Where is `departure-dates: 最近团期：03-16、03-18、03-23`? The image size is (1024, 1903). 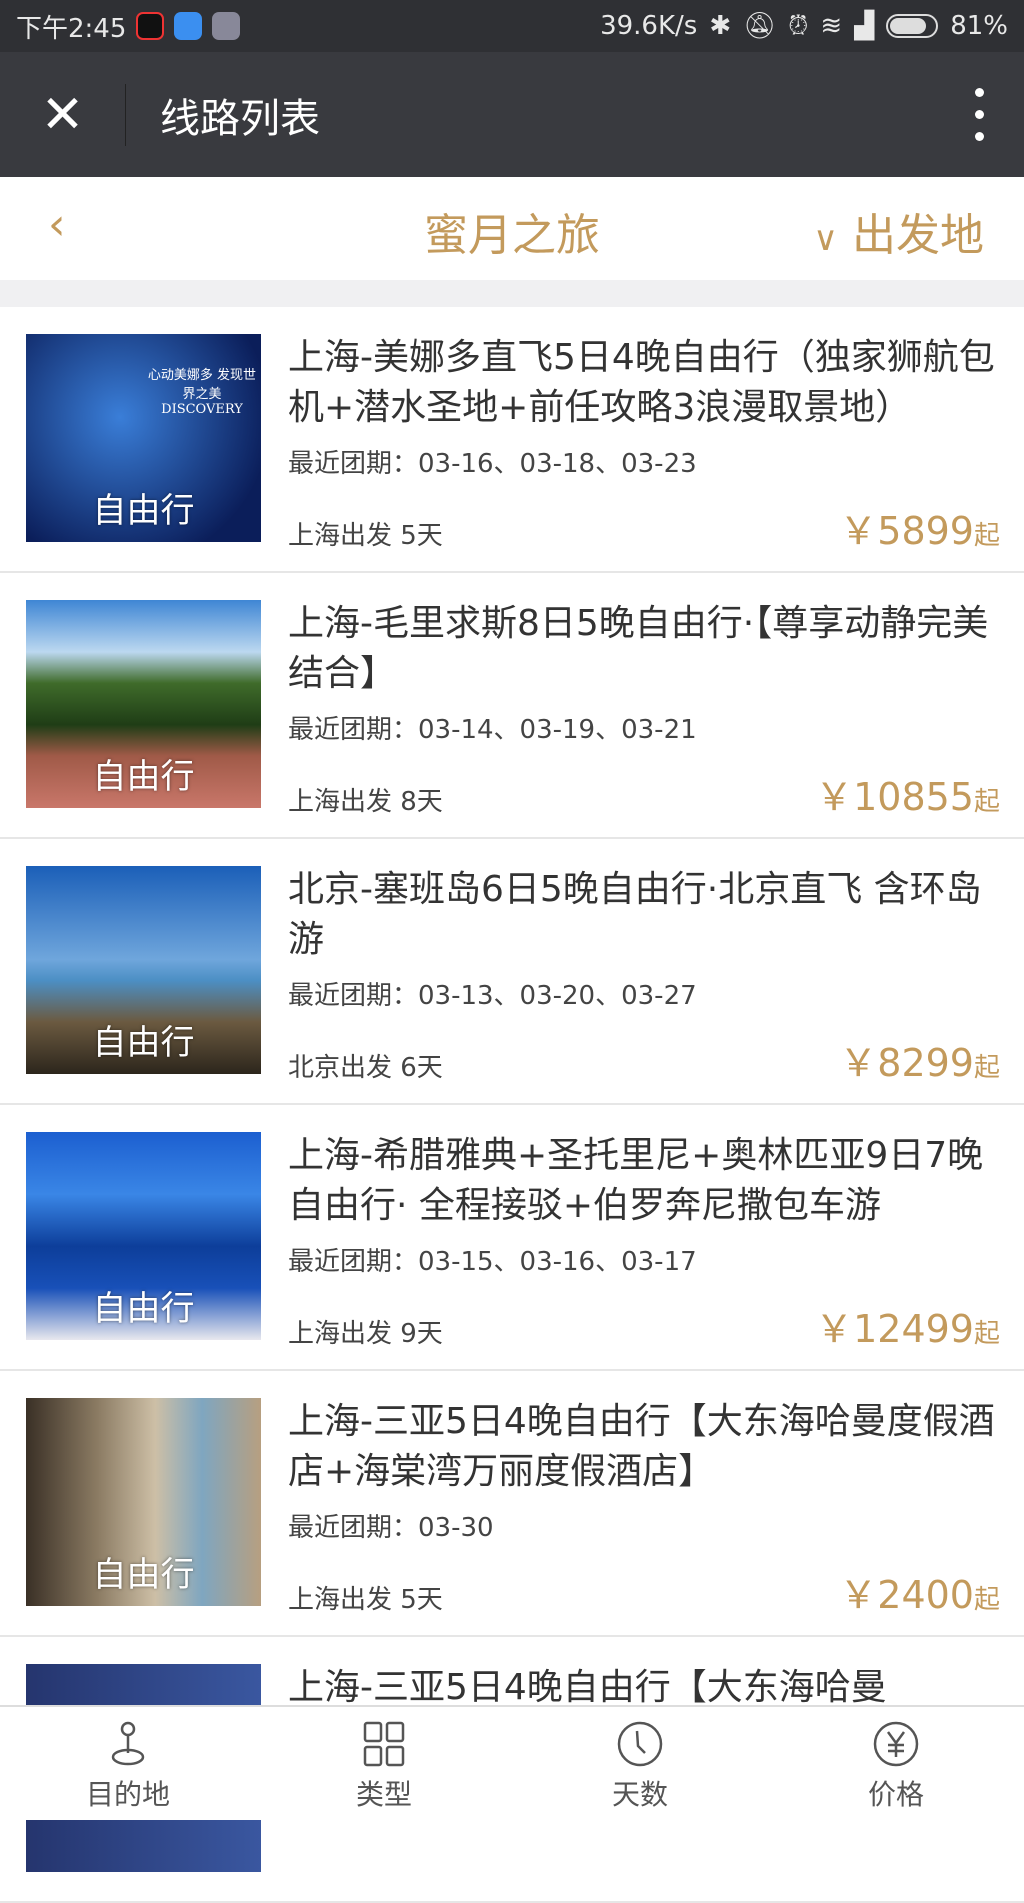 departure-dates: 最近团期：03-16、03-18、03-23 is located at coordinates (492, 464).